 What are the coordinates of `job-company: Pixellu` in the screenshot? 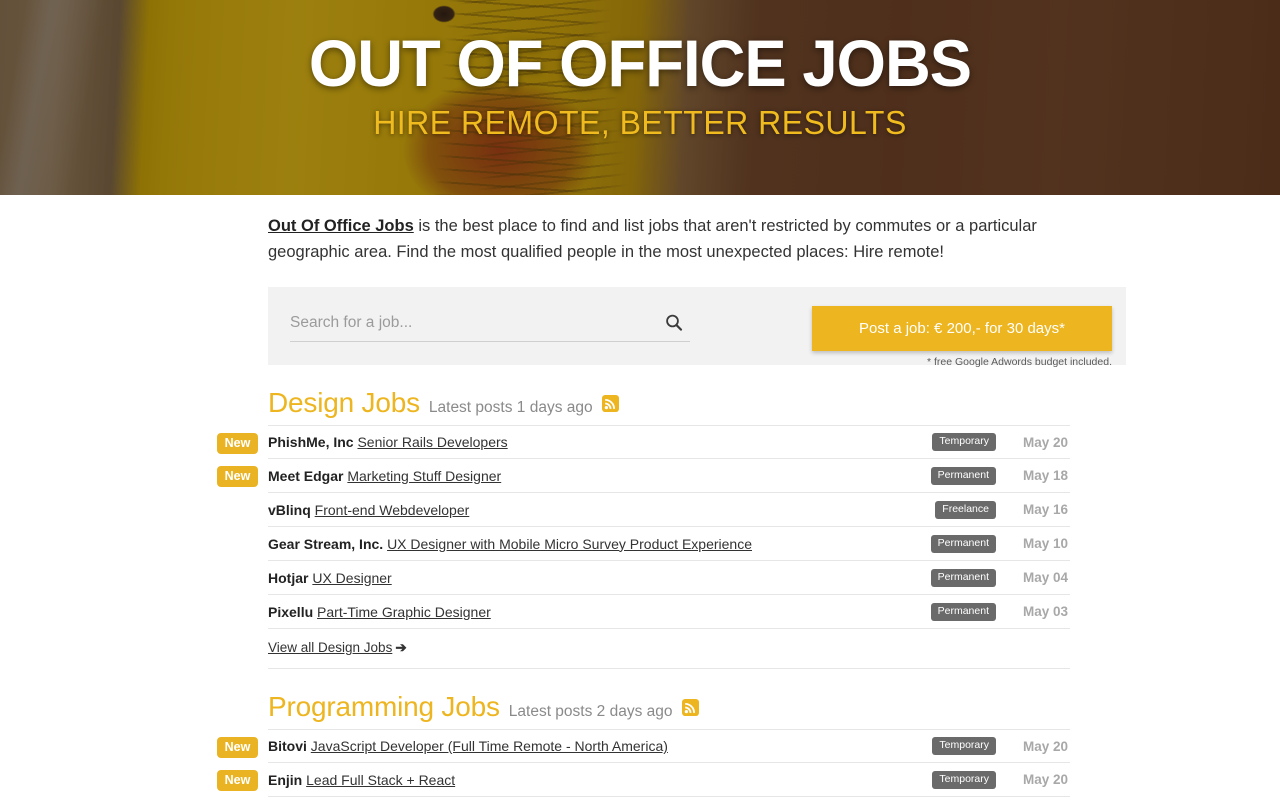 It's located at (291, 611).